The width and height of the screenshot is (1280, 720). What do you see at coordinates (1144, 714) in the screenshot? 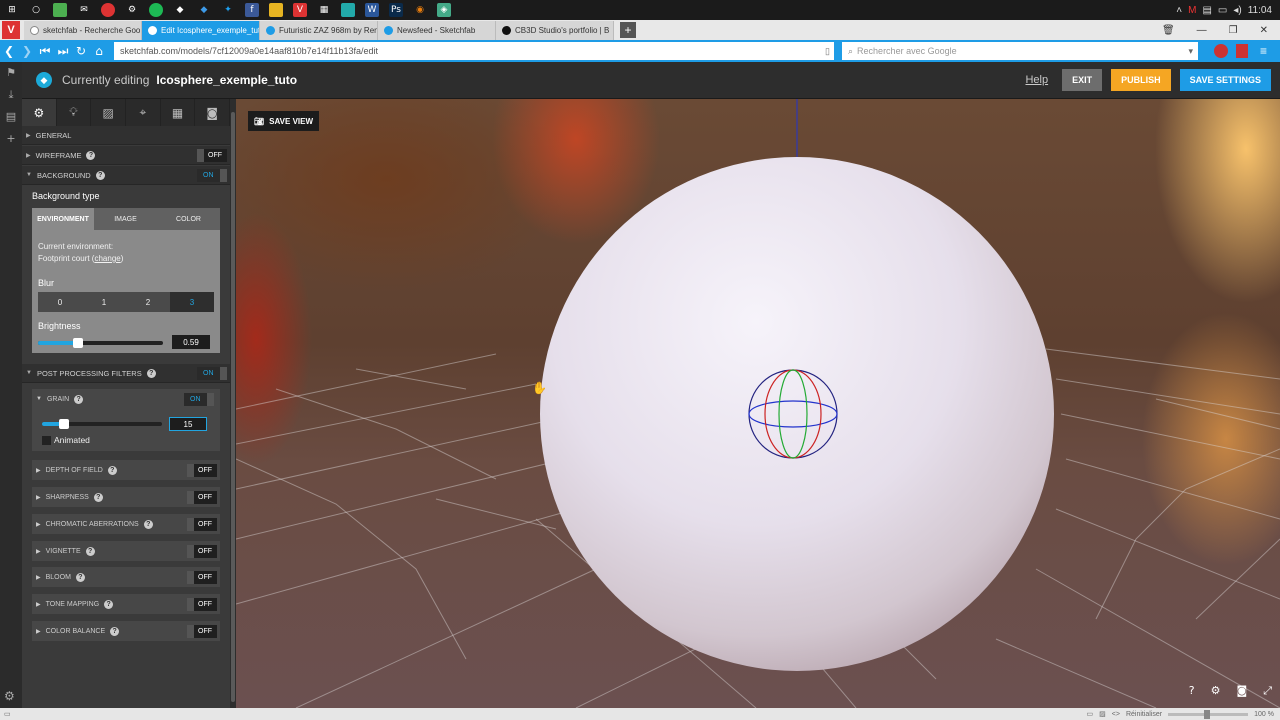
I see `reset-zoom-link: Réinitialiser` at bounding box center [1144, 714].